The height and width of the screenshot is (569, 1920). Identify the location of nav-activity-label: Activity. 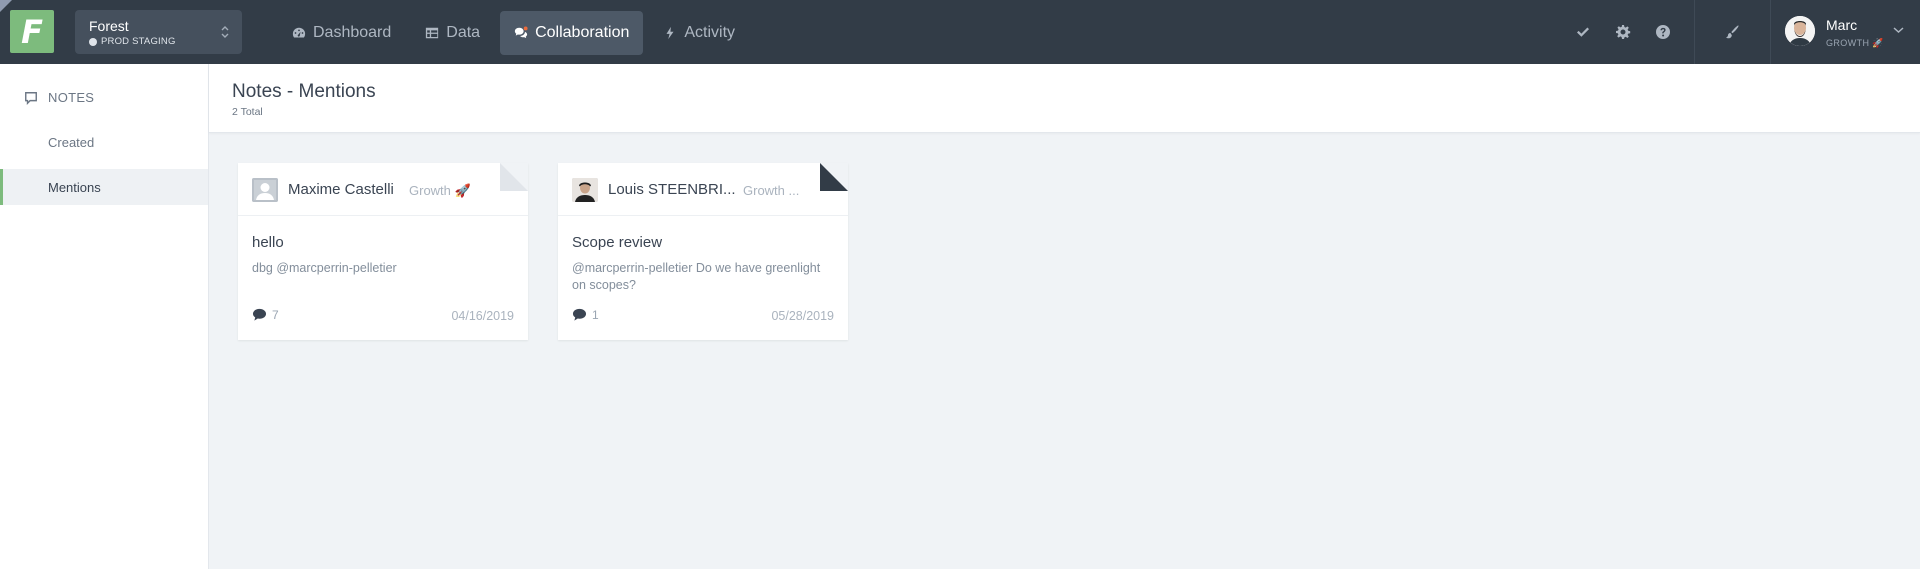
(710, 32).